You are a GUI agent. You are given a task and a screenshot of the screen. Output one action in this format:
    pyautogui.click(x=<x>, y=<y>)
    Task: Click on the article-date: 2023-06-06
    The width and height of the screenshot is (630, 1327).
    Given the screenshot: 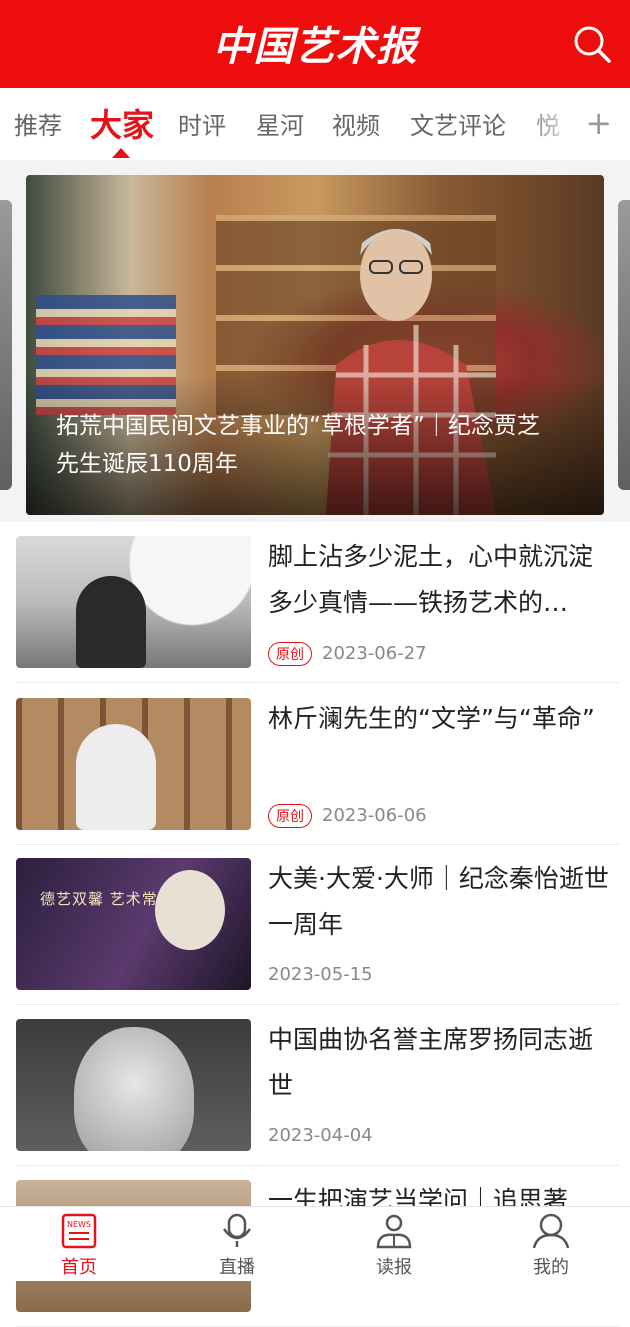 What is the action you would take?
    pyautogui.click(x=374, y=815)
    